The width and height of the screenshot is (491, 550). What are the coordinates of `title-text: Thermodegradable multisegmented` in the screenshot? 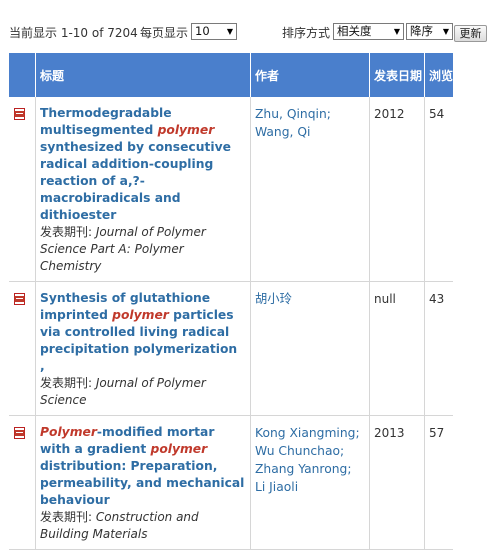 It's located at (106, 121).